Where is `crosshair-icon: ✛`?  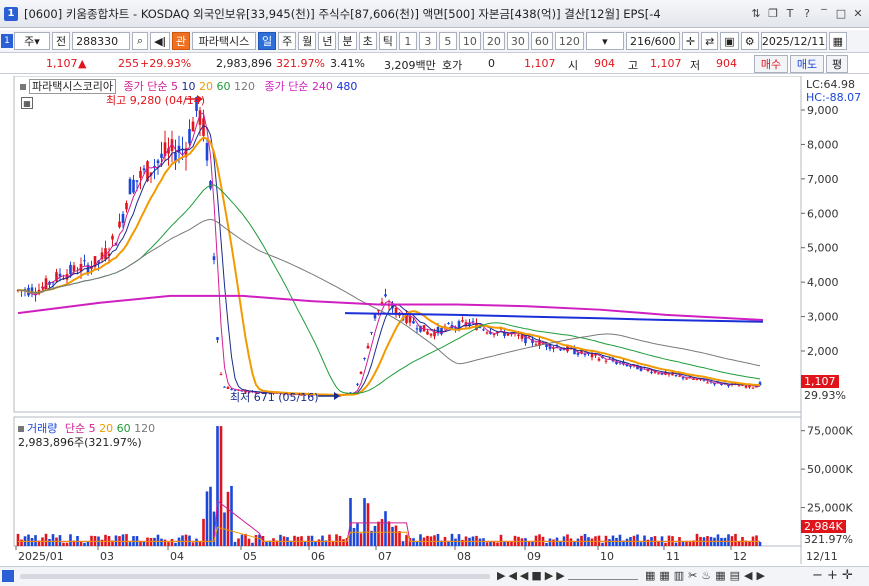
crosshair-icon: ✛ is located at coordinates (690, 41).